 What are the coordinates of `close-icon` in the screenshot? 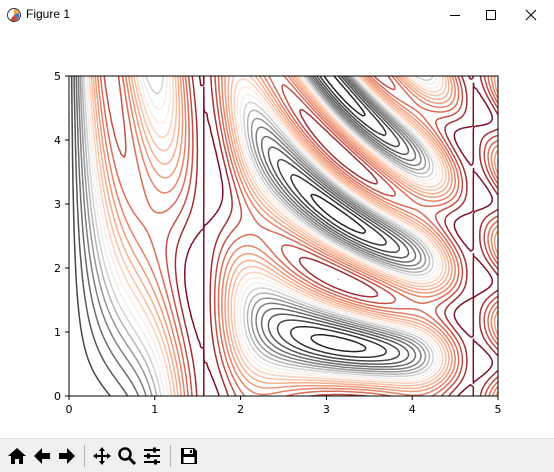 It's located at (531, 15).